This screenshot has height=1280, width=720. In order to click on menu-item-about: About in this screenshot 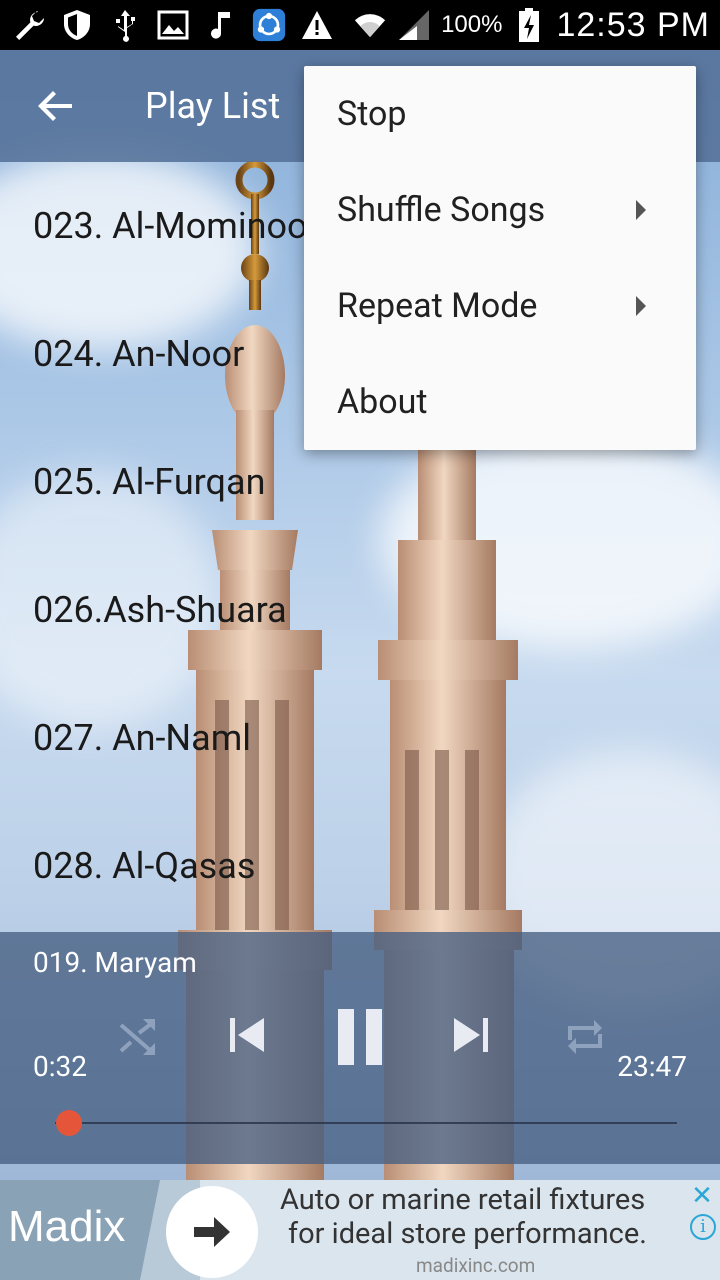, I will do `click(500, 402)`.